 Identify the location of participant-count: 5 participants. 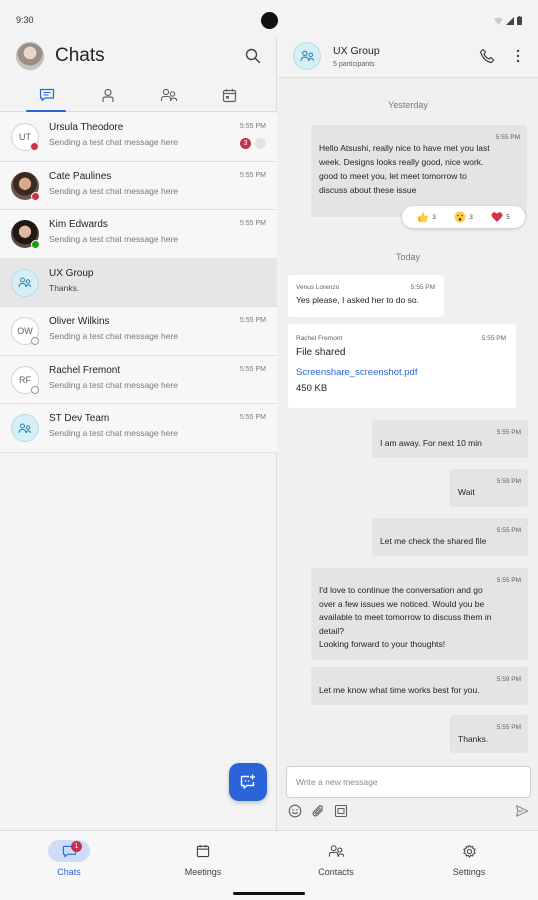
(354, 64).